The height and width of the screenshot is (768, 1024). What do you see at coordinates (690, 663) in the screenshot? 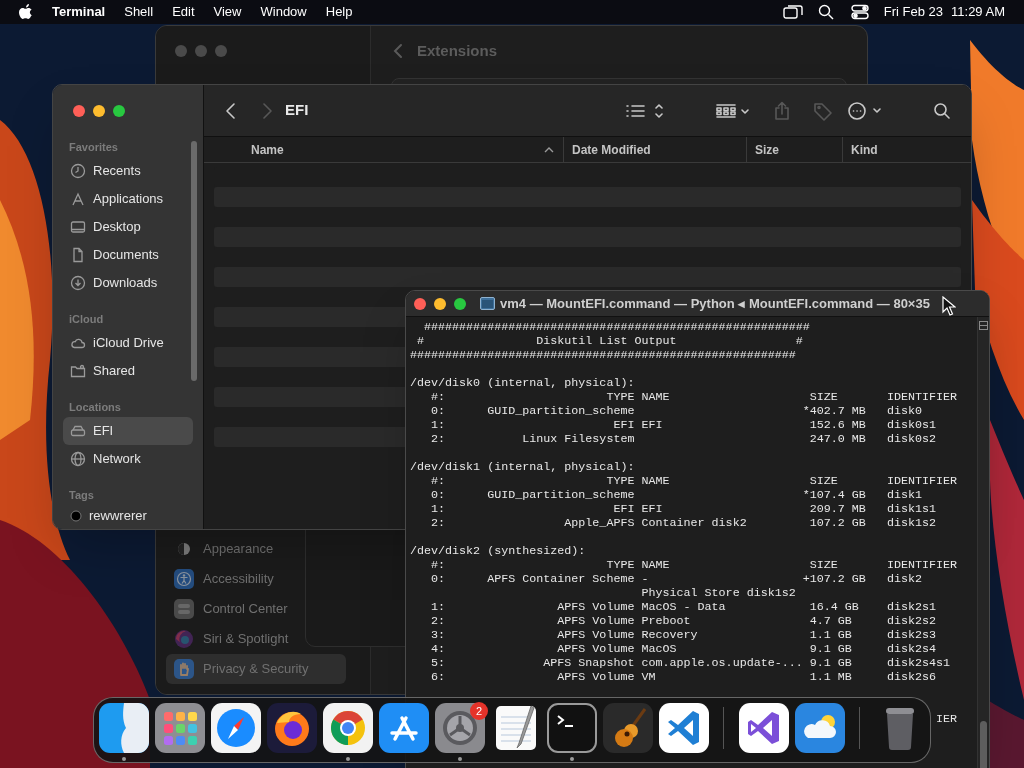
I see `terminal-line: 5: APFS Snapshot com.apple.os.update-... 9.1 GB disk2s4s1` at bounding box center [690, 663].